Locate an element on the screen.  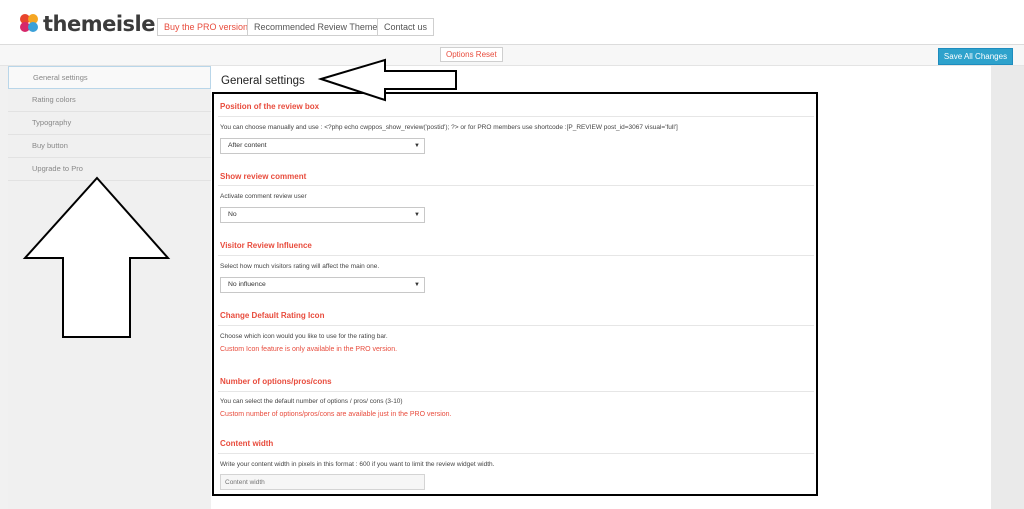
save-all-button: Save All Changes is located at coordinates (975, 56).